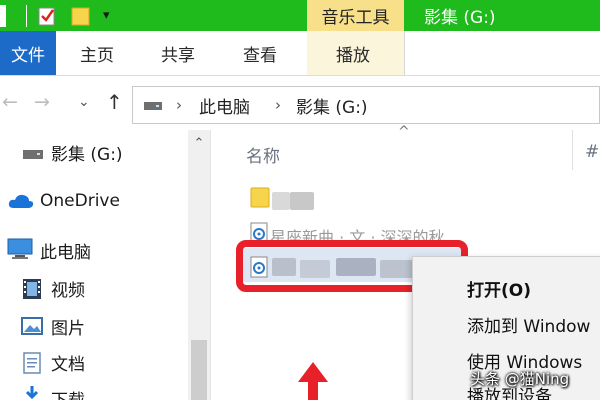 Image resolution: width=600 pixels, height=400 pixels. What do you see at coordinates (28, 53) in the screenshot?
I see `tab-file: 文件` at bounding box center [28, 53].